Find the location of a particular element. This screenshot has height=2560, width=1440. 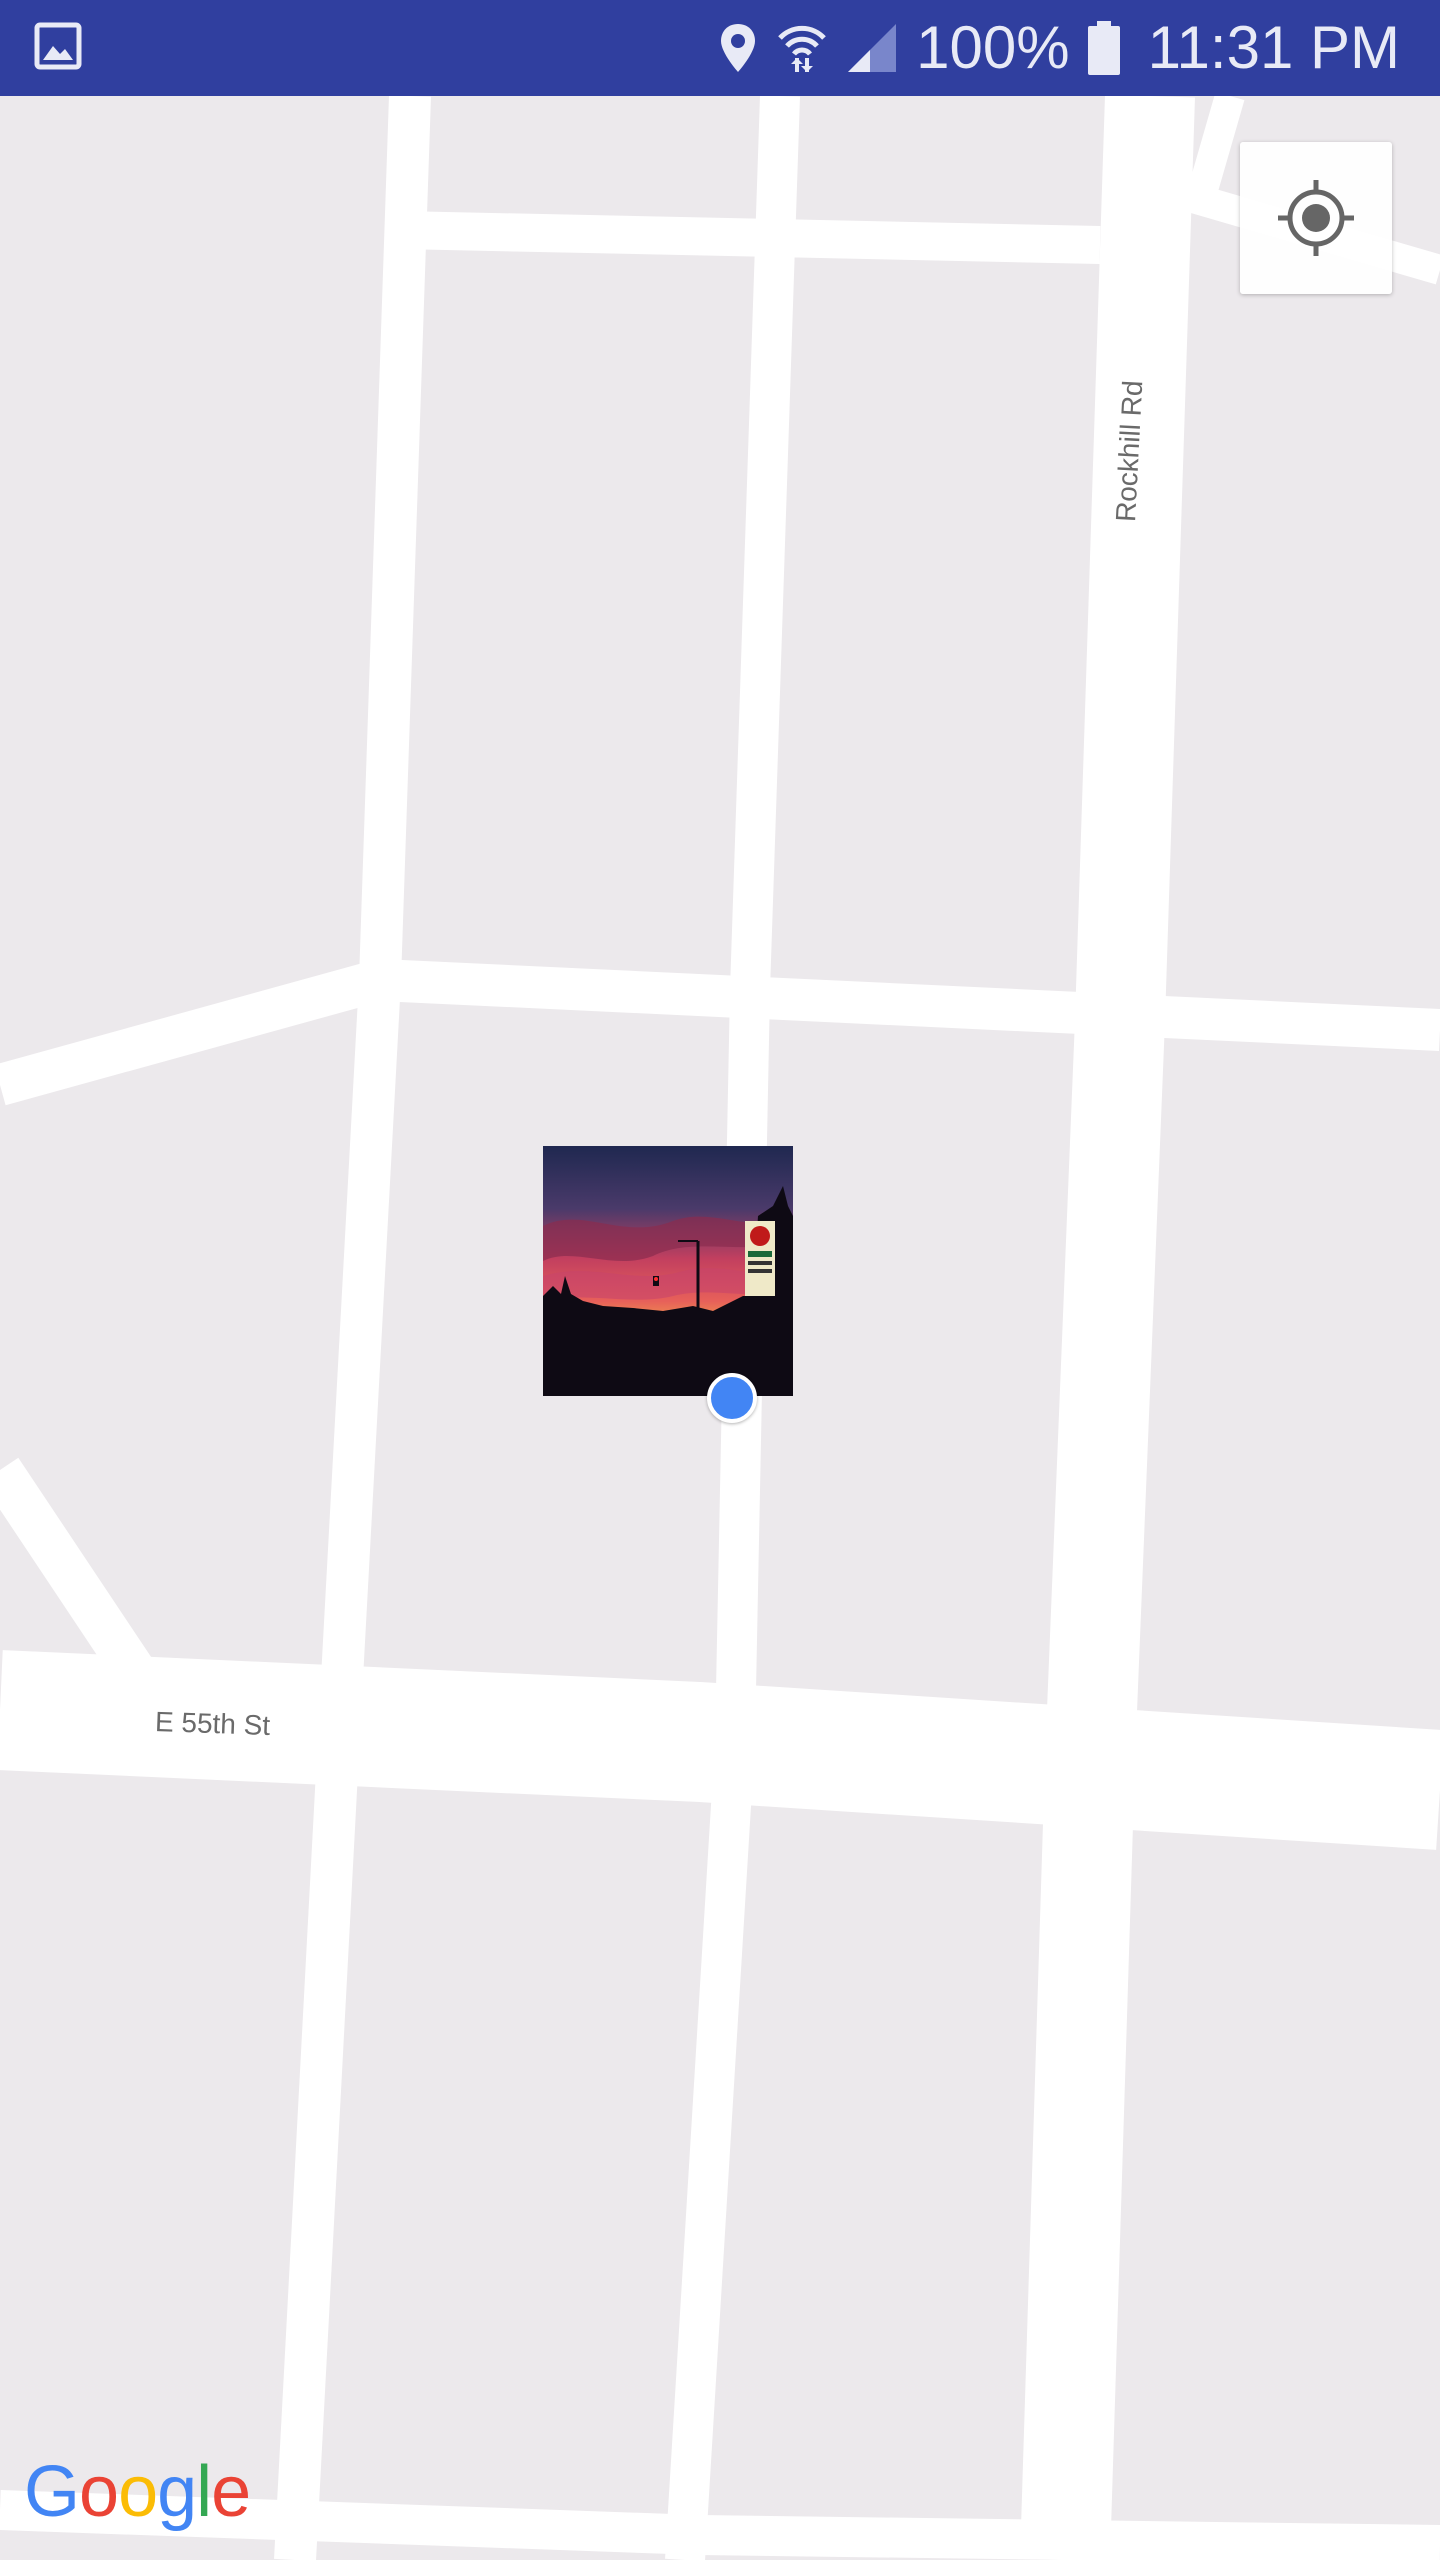

google-logo-letter: l is located at coordinates (204, 2492).